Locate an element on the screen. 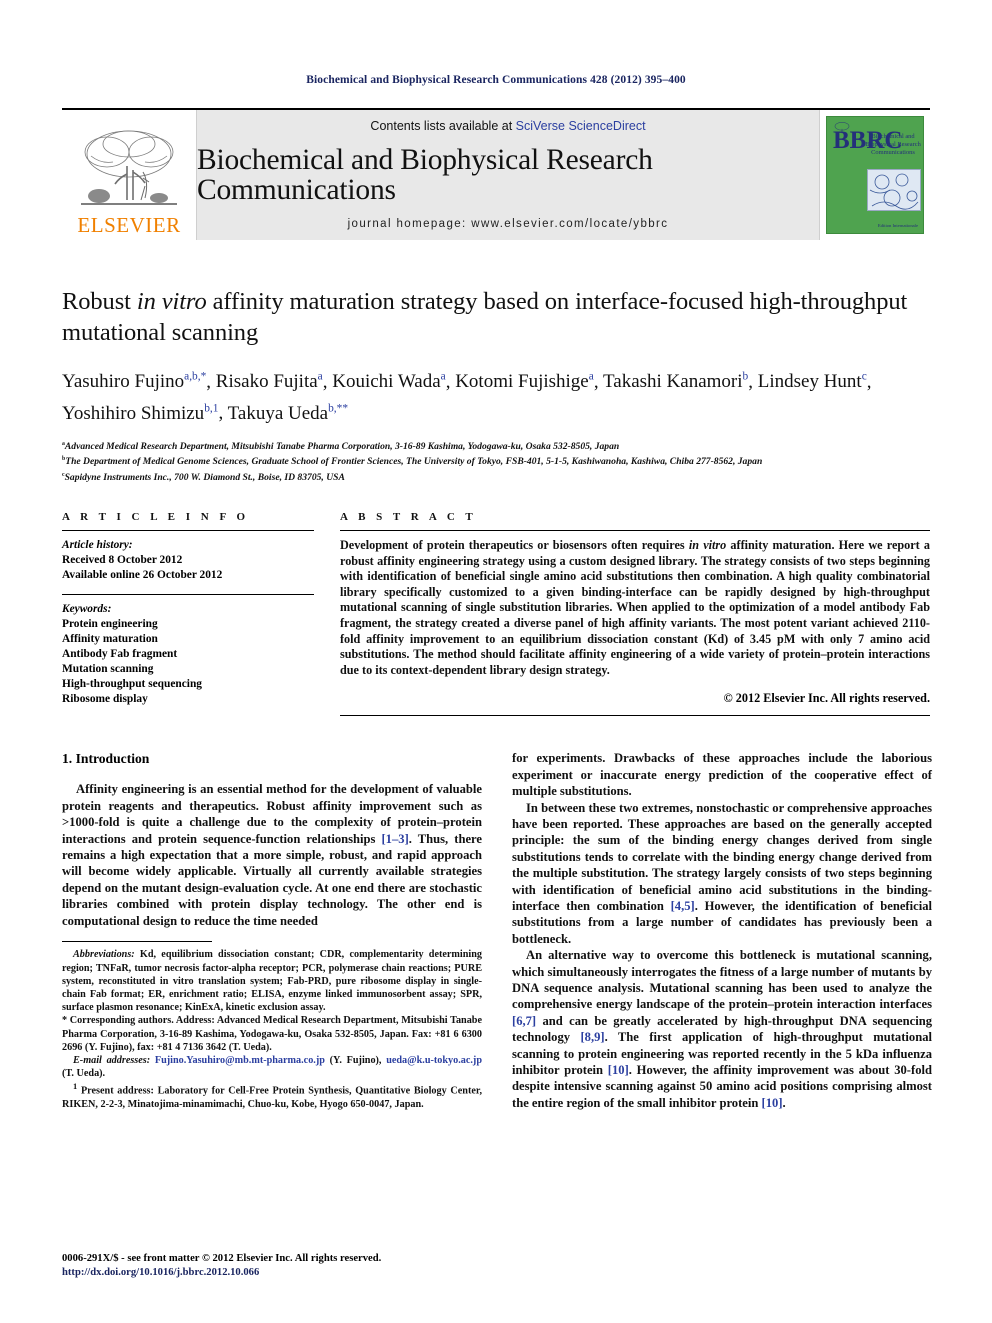 This screenshot has width=992, height=1323. article-history-label: Article history: is located at coordinates (97, 545).